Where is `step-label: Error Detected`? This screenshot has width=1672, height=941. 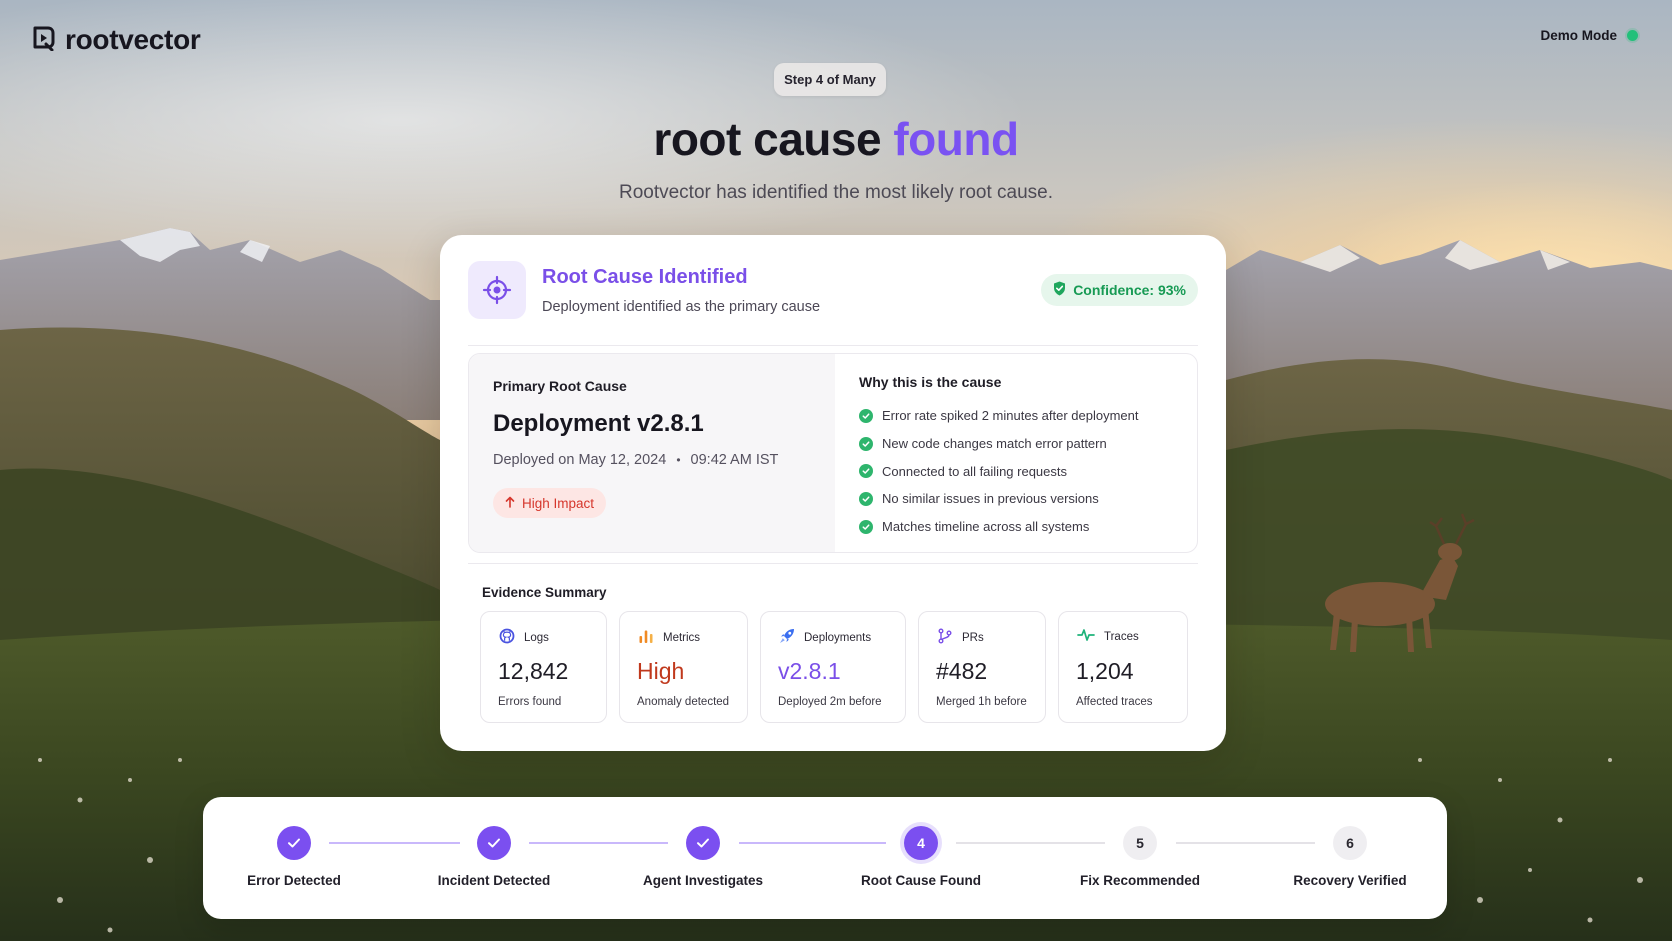 step-label: Error Detected is located at coordinates (294, 880).